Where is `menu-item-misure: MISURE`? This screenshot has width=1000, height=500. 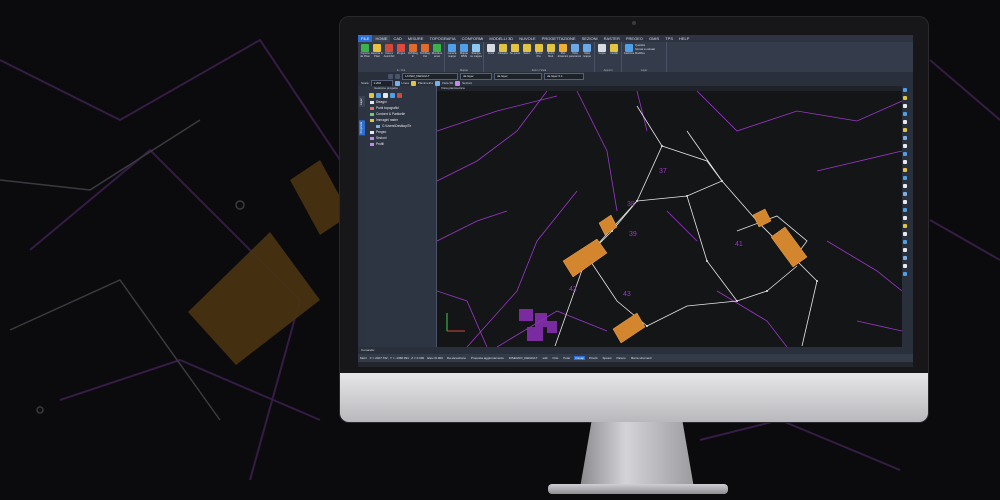 menu-item-misure: MISURE is located at coordinates (416, 38).